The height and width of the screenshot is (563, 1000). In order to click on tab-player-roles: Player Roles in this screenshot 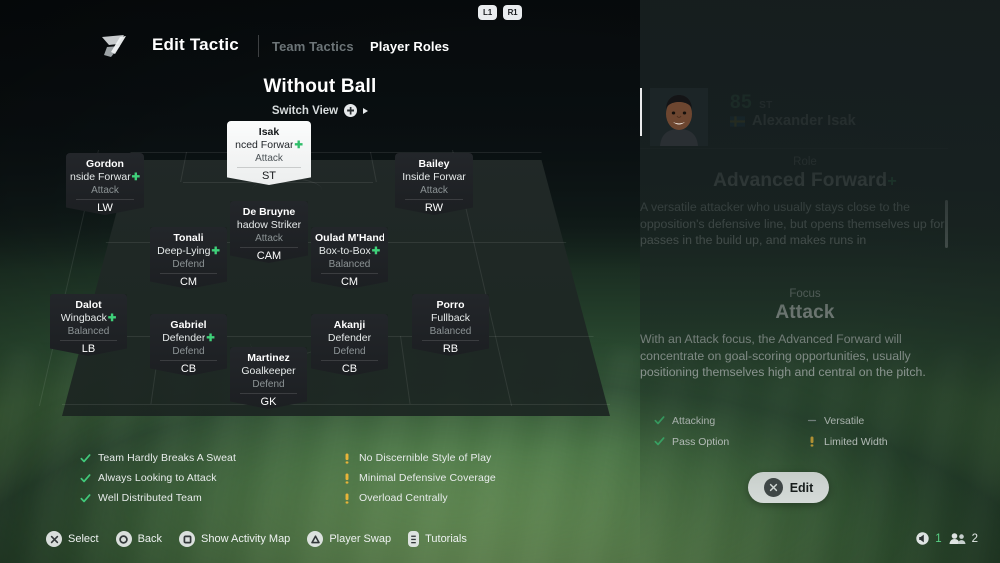, I will do `click(409, 46)`.